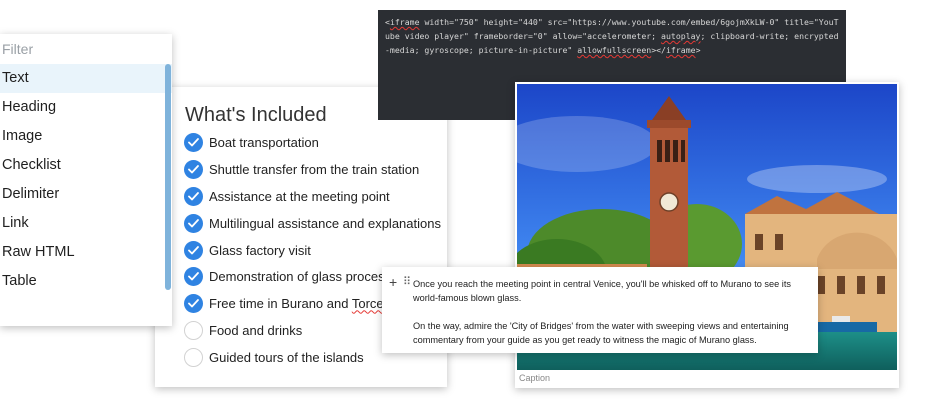  What do you see at coordinates (86, 252) in the screenshot?
I see `menu-item-raw-html: Raw HTML` at bounding box center [86, 252].